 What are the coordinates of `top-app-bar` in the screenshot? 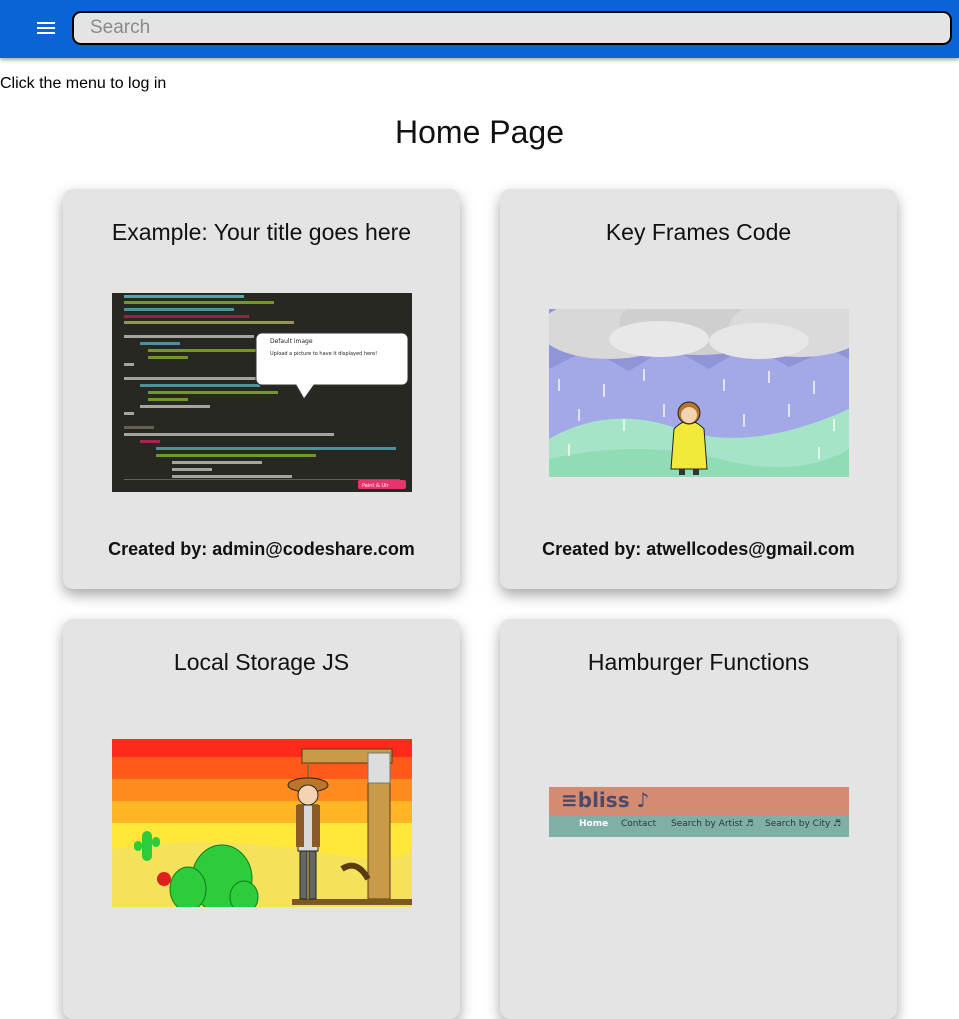 It's located at (479, 29).